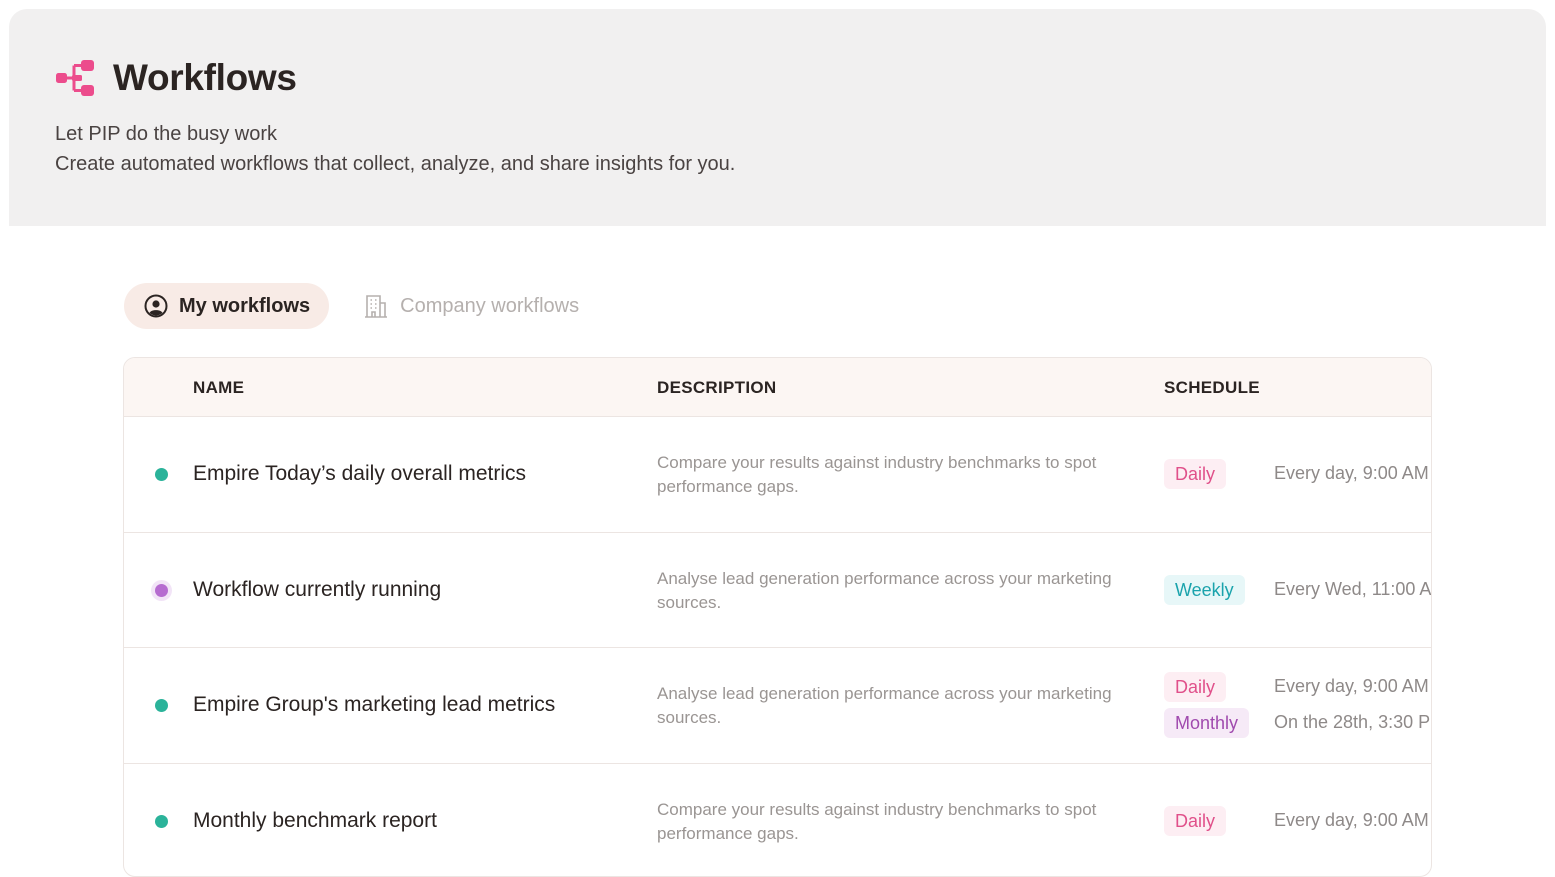 The height and width of the screenshot is (877, 1555). Describe the element at coordinates (76, 78) in the screenshot. I see `workflow-icon` at that location.